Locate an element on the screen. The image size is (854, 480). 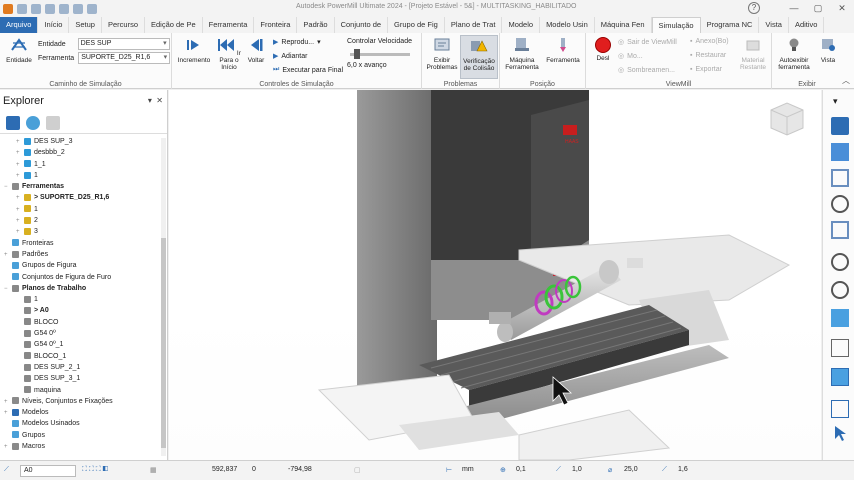
tab-ferramenta: Ferramenta is located at coordinates (229, 25).